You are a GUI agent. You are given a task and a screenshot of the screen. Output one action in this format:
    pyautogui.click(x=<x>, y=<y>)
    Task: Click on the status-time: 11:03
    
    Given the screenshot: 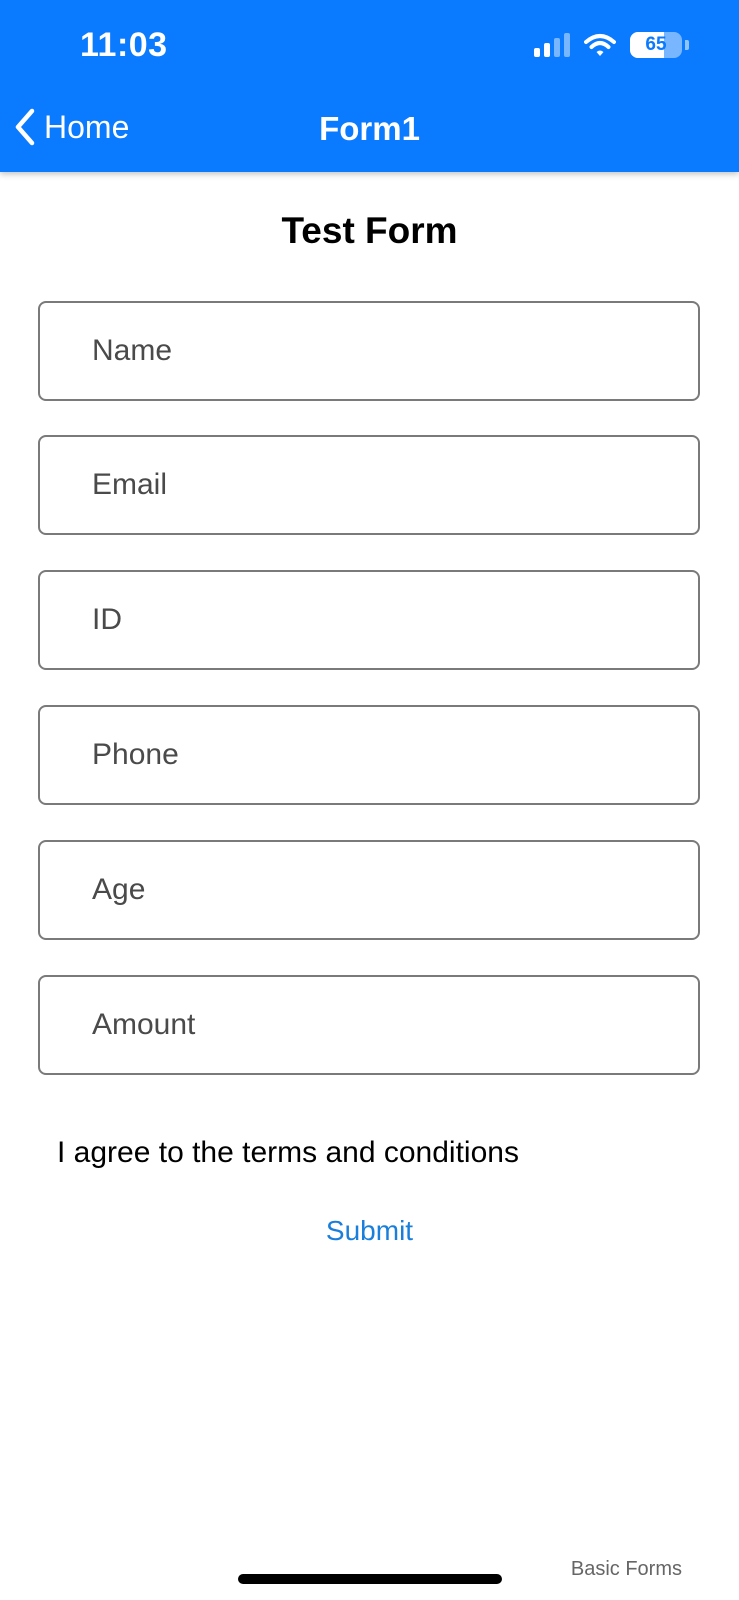 What is the action you would take?
    pyautogui.click(x=124, y=45)
    